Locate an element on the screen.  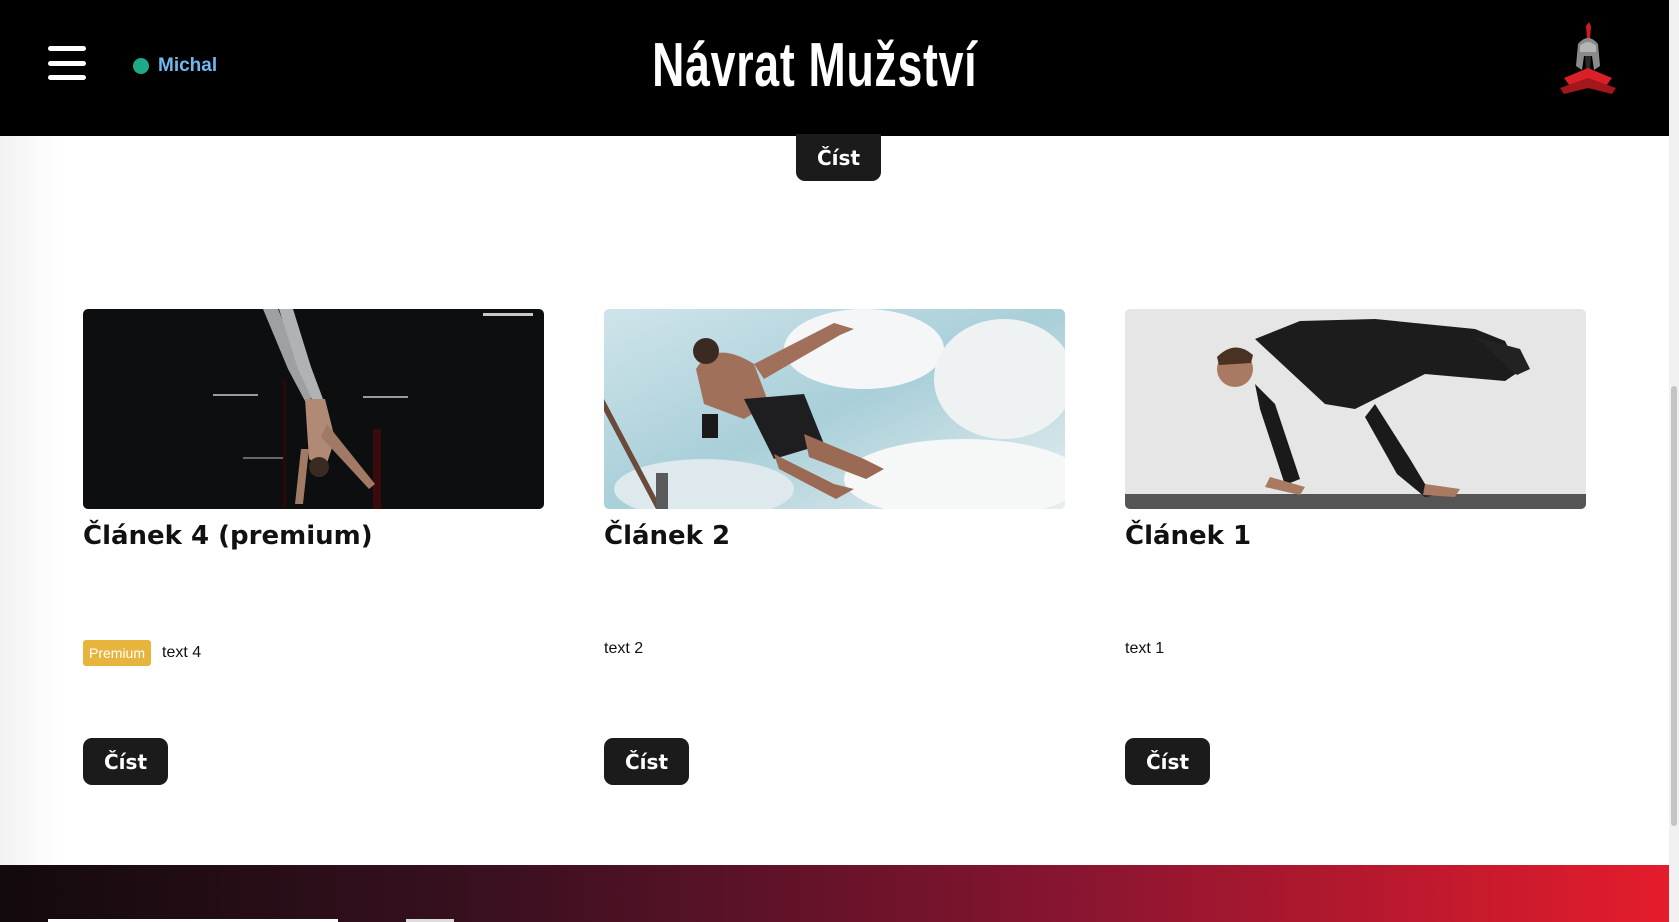
article-meta: Premium text 4 is located at coordinates (142, 653).